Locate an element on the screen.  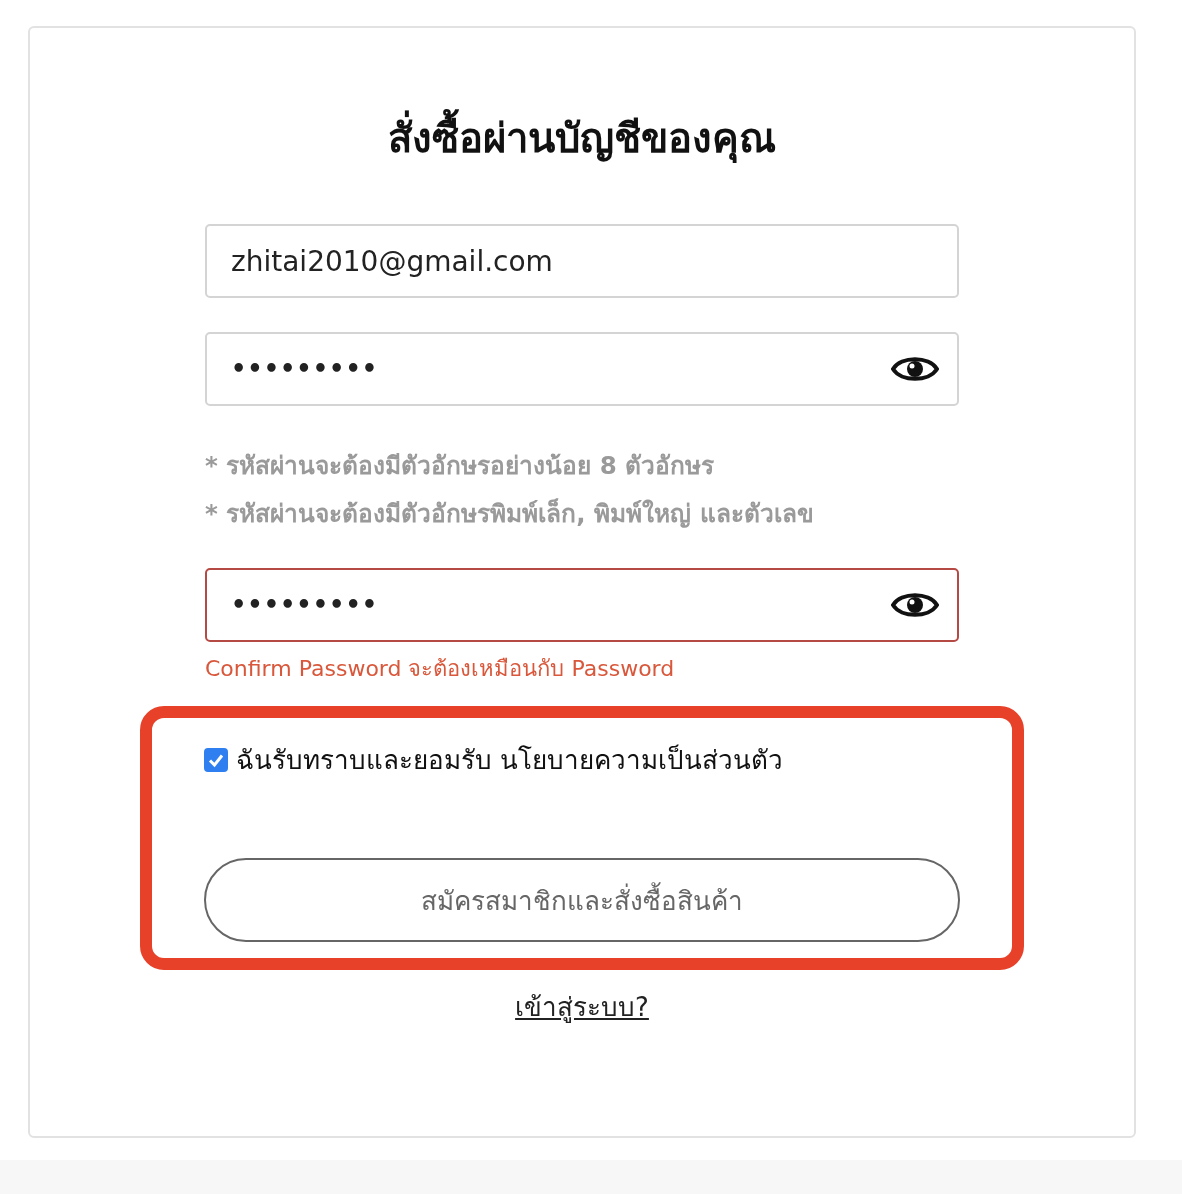
submit-button: สมัครสมาชิกและสั่งซื้อสินค้า is located at coordinates (582, 900).